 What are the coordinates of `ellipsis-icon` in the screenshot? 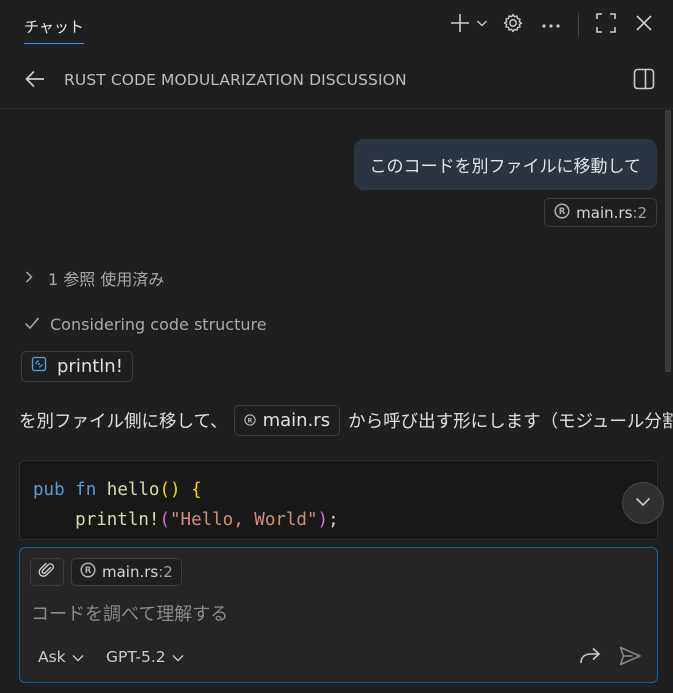 It's located at (551, 25).